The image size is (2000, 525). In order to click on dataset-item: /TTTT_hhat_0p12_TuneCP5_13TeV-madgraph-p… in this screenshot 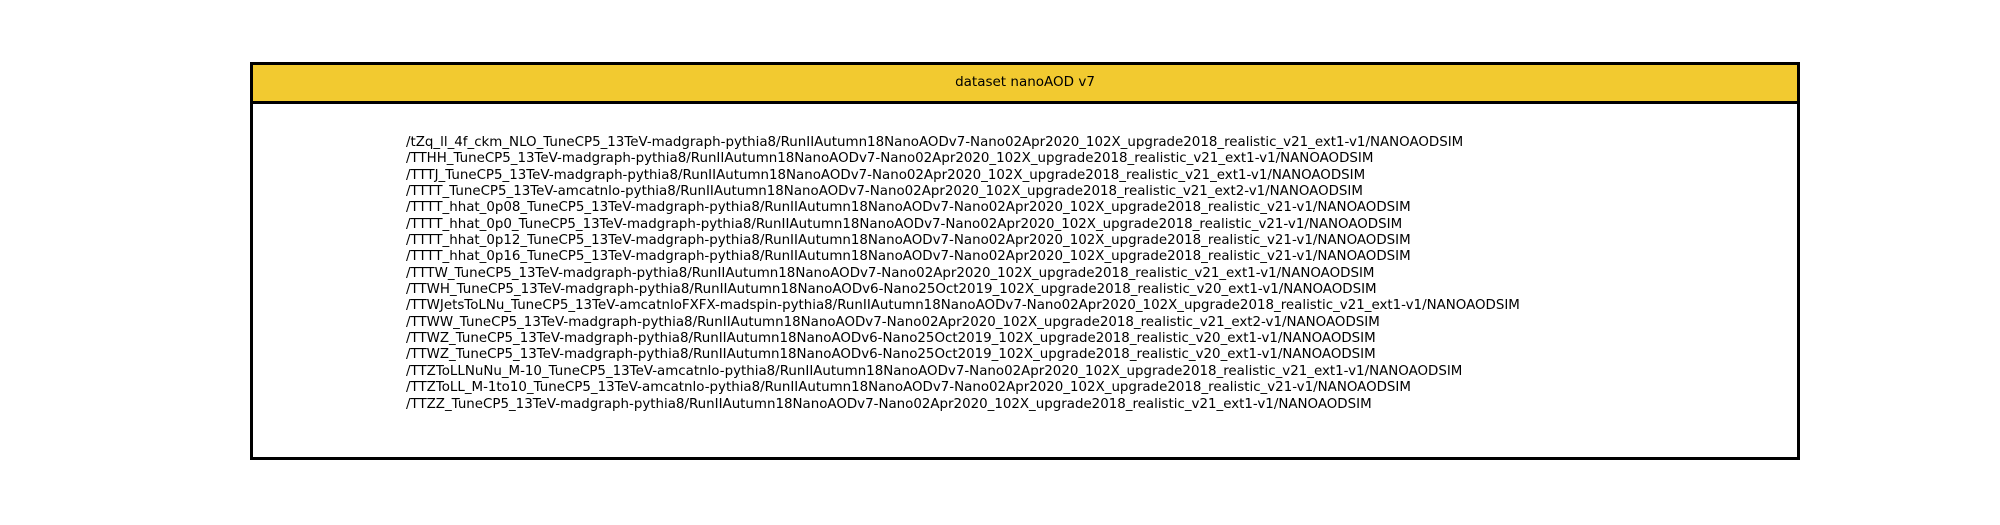, I will do `click(908, 241)`.